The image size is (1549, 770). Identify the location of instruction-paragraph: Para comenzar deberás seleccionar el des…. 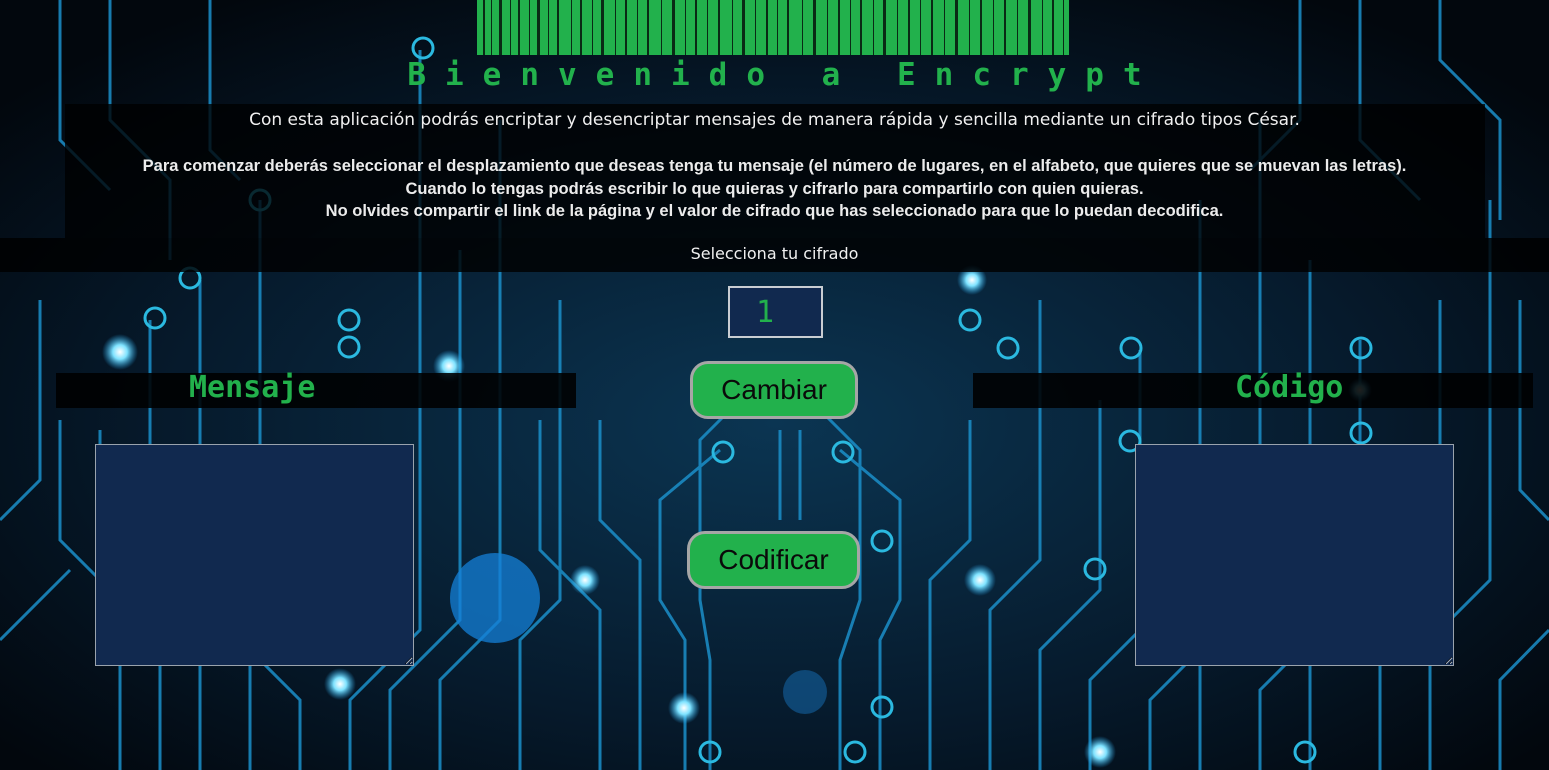
(774, 166).